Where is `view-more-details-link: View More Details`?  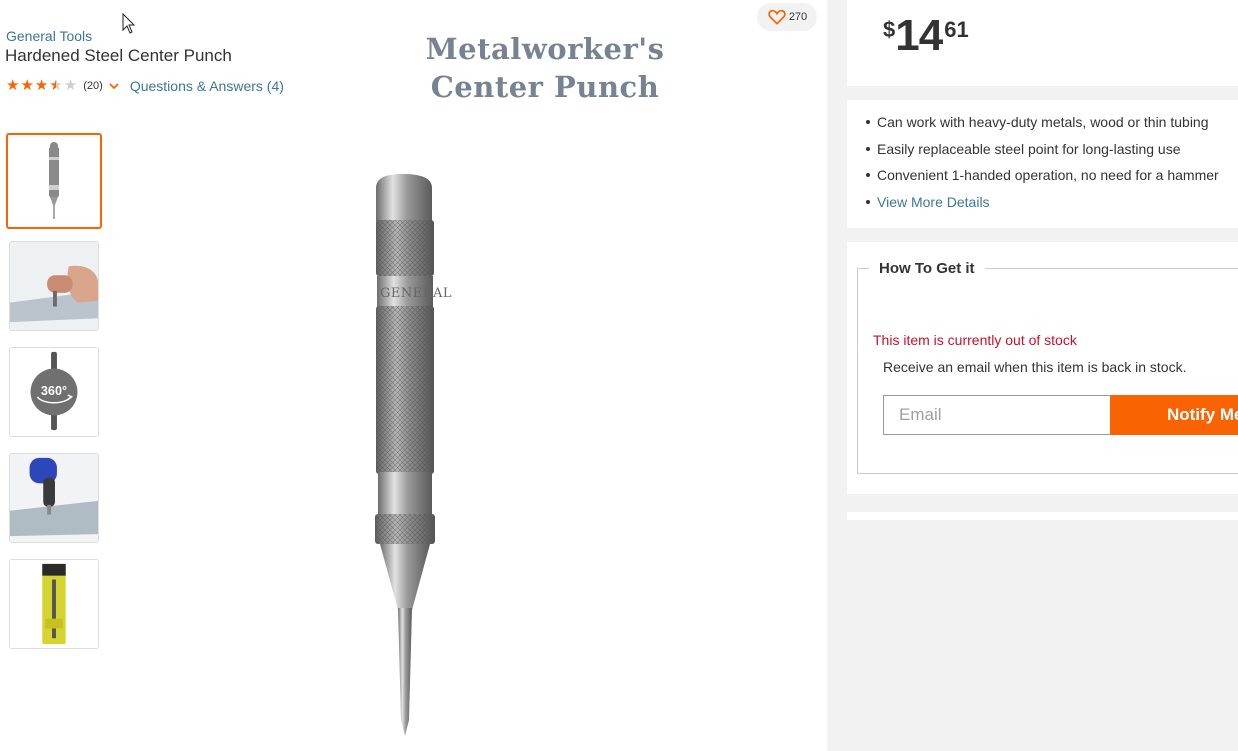 view-more-details-link: View More Details is located at coordinates (933, 202).